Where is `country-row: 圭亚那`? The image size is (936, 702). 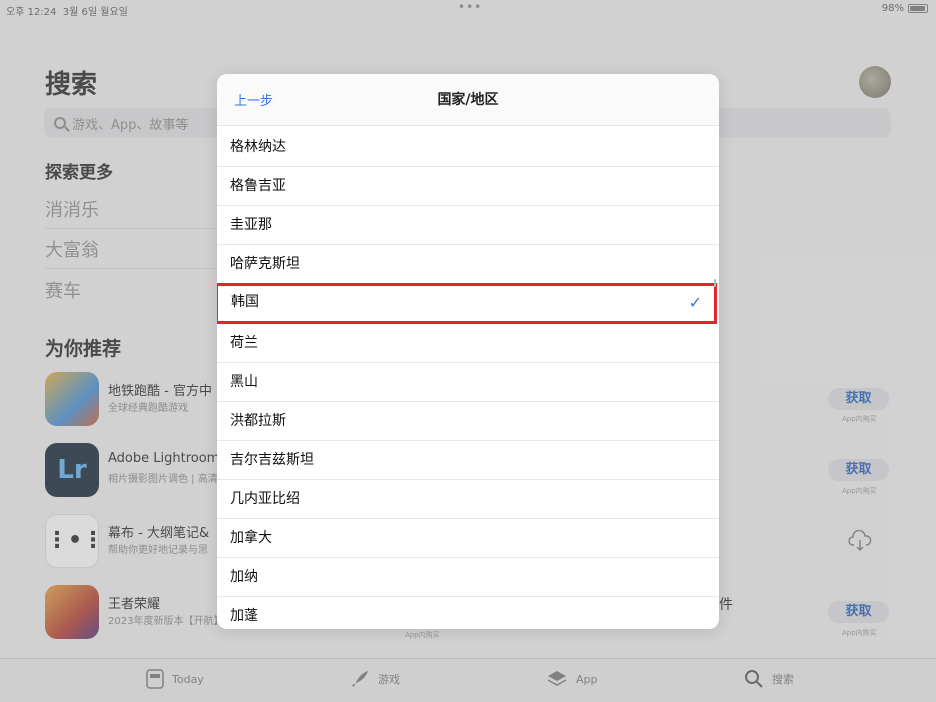
country-row: 圭亚那 is located at coordinates (468, 225).